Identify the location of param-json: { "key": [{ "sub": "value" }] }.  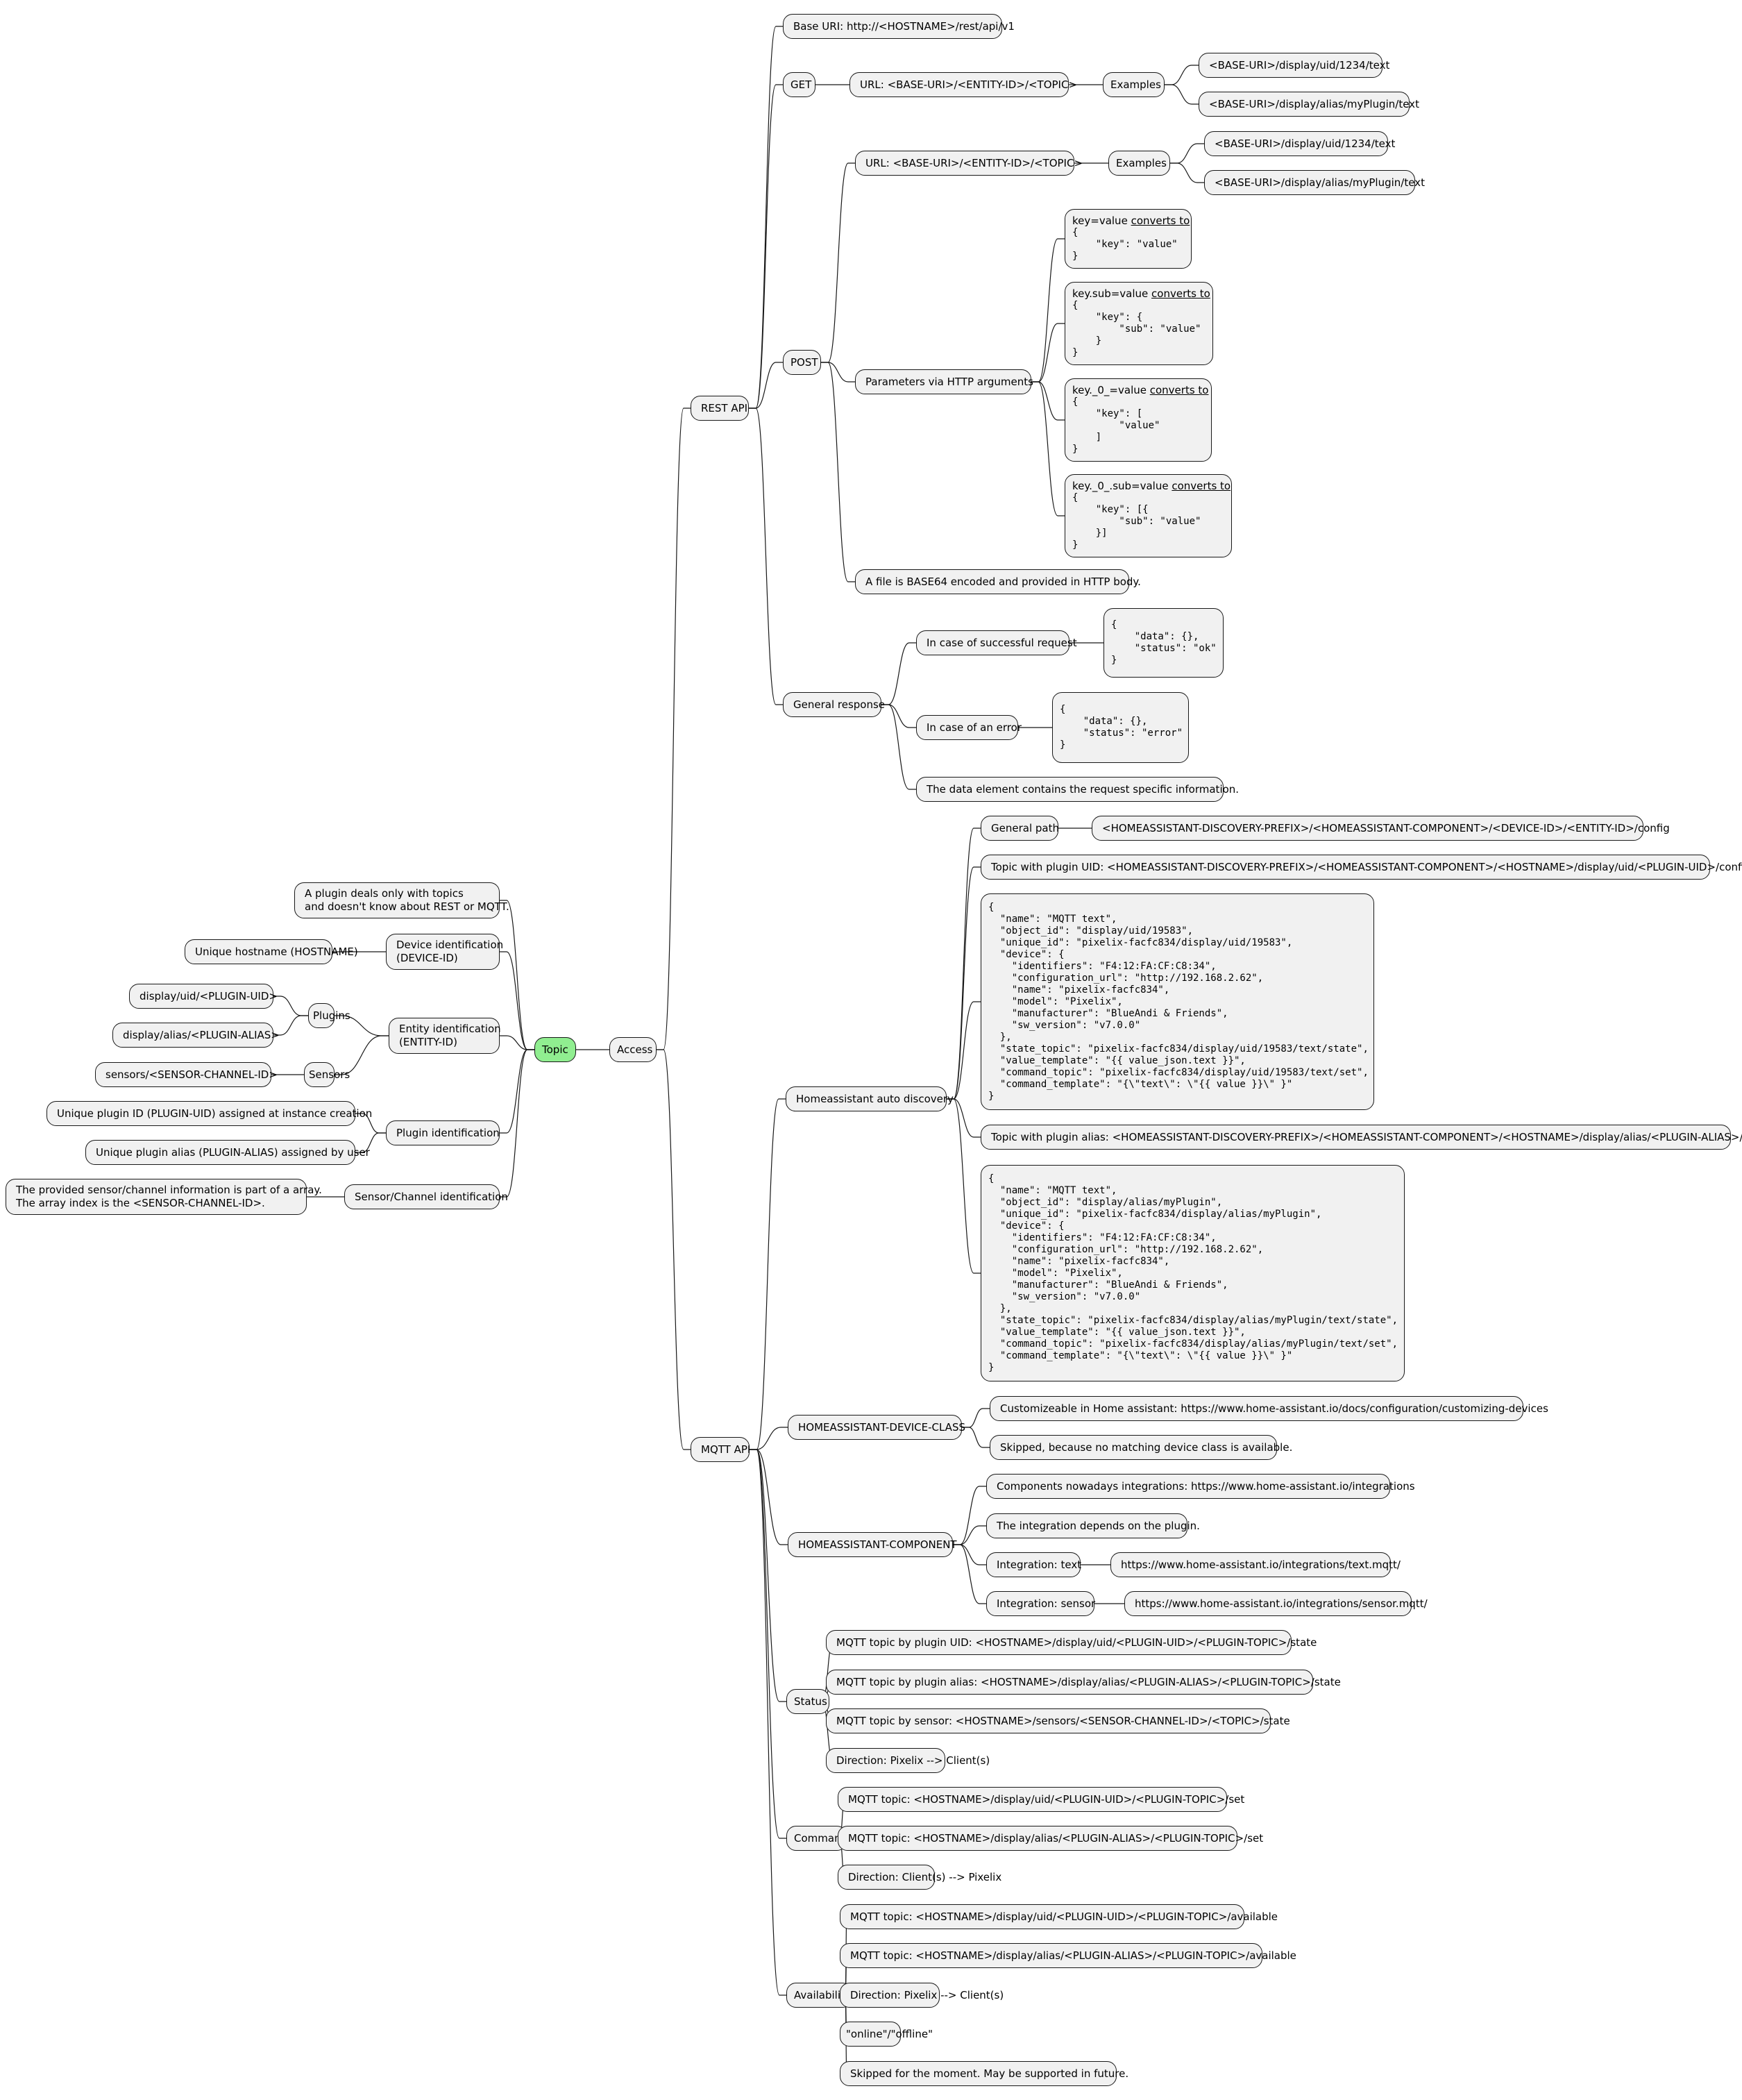
(1136, 521).